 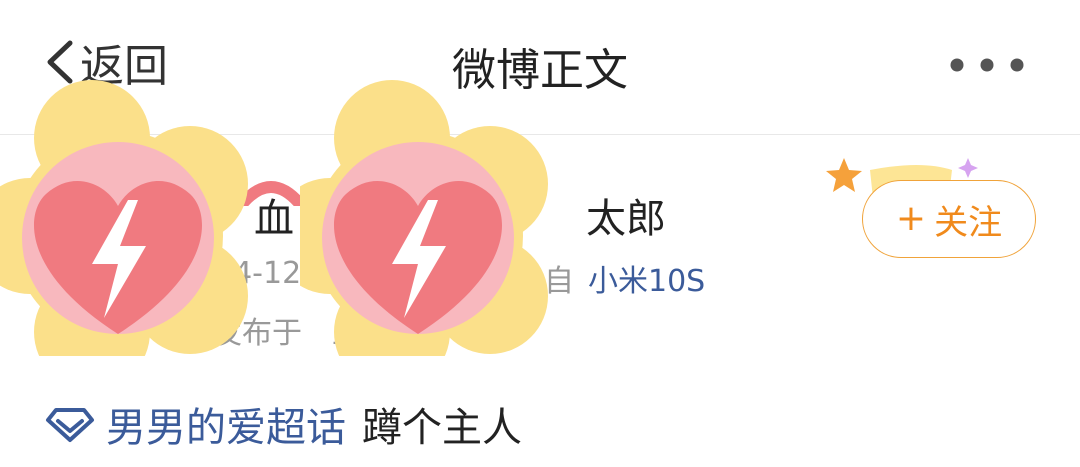 What do you see at coordinates (968, 168) in the screenshot?
I see `sparkle-icon` at bounding box center [968, 168].